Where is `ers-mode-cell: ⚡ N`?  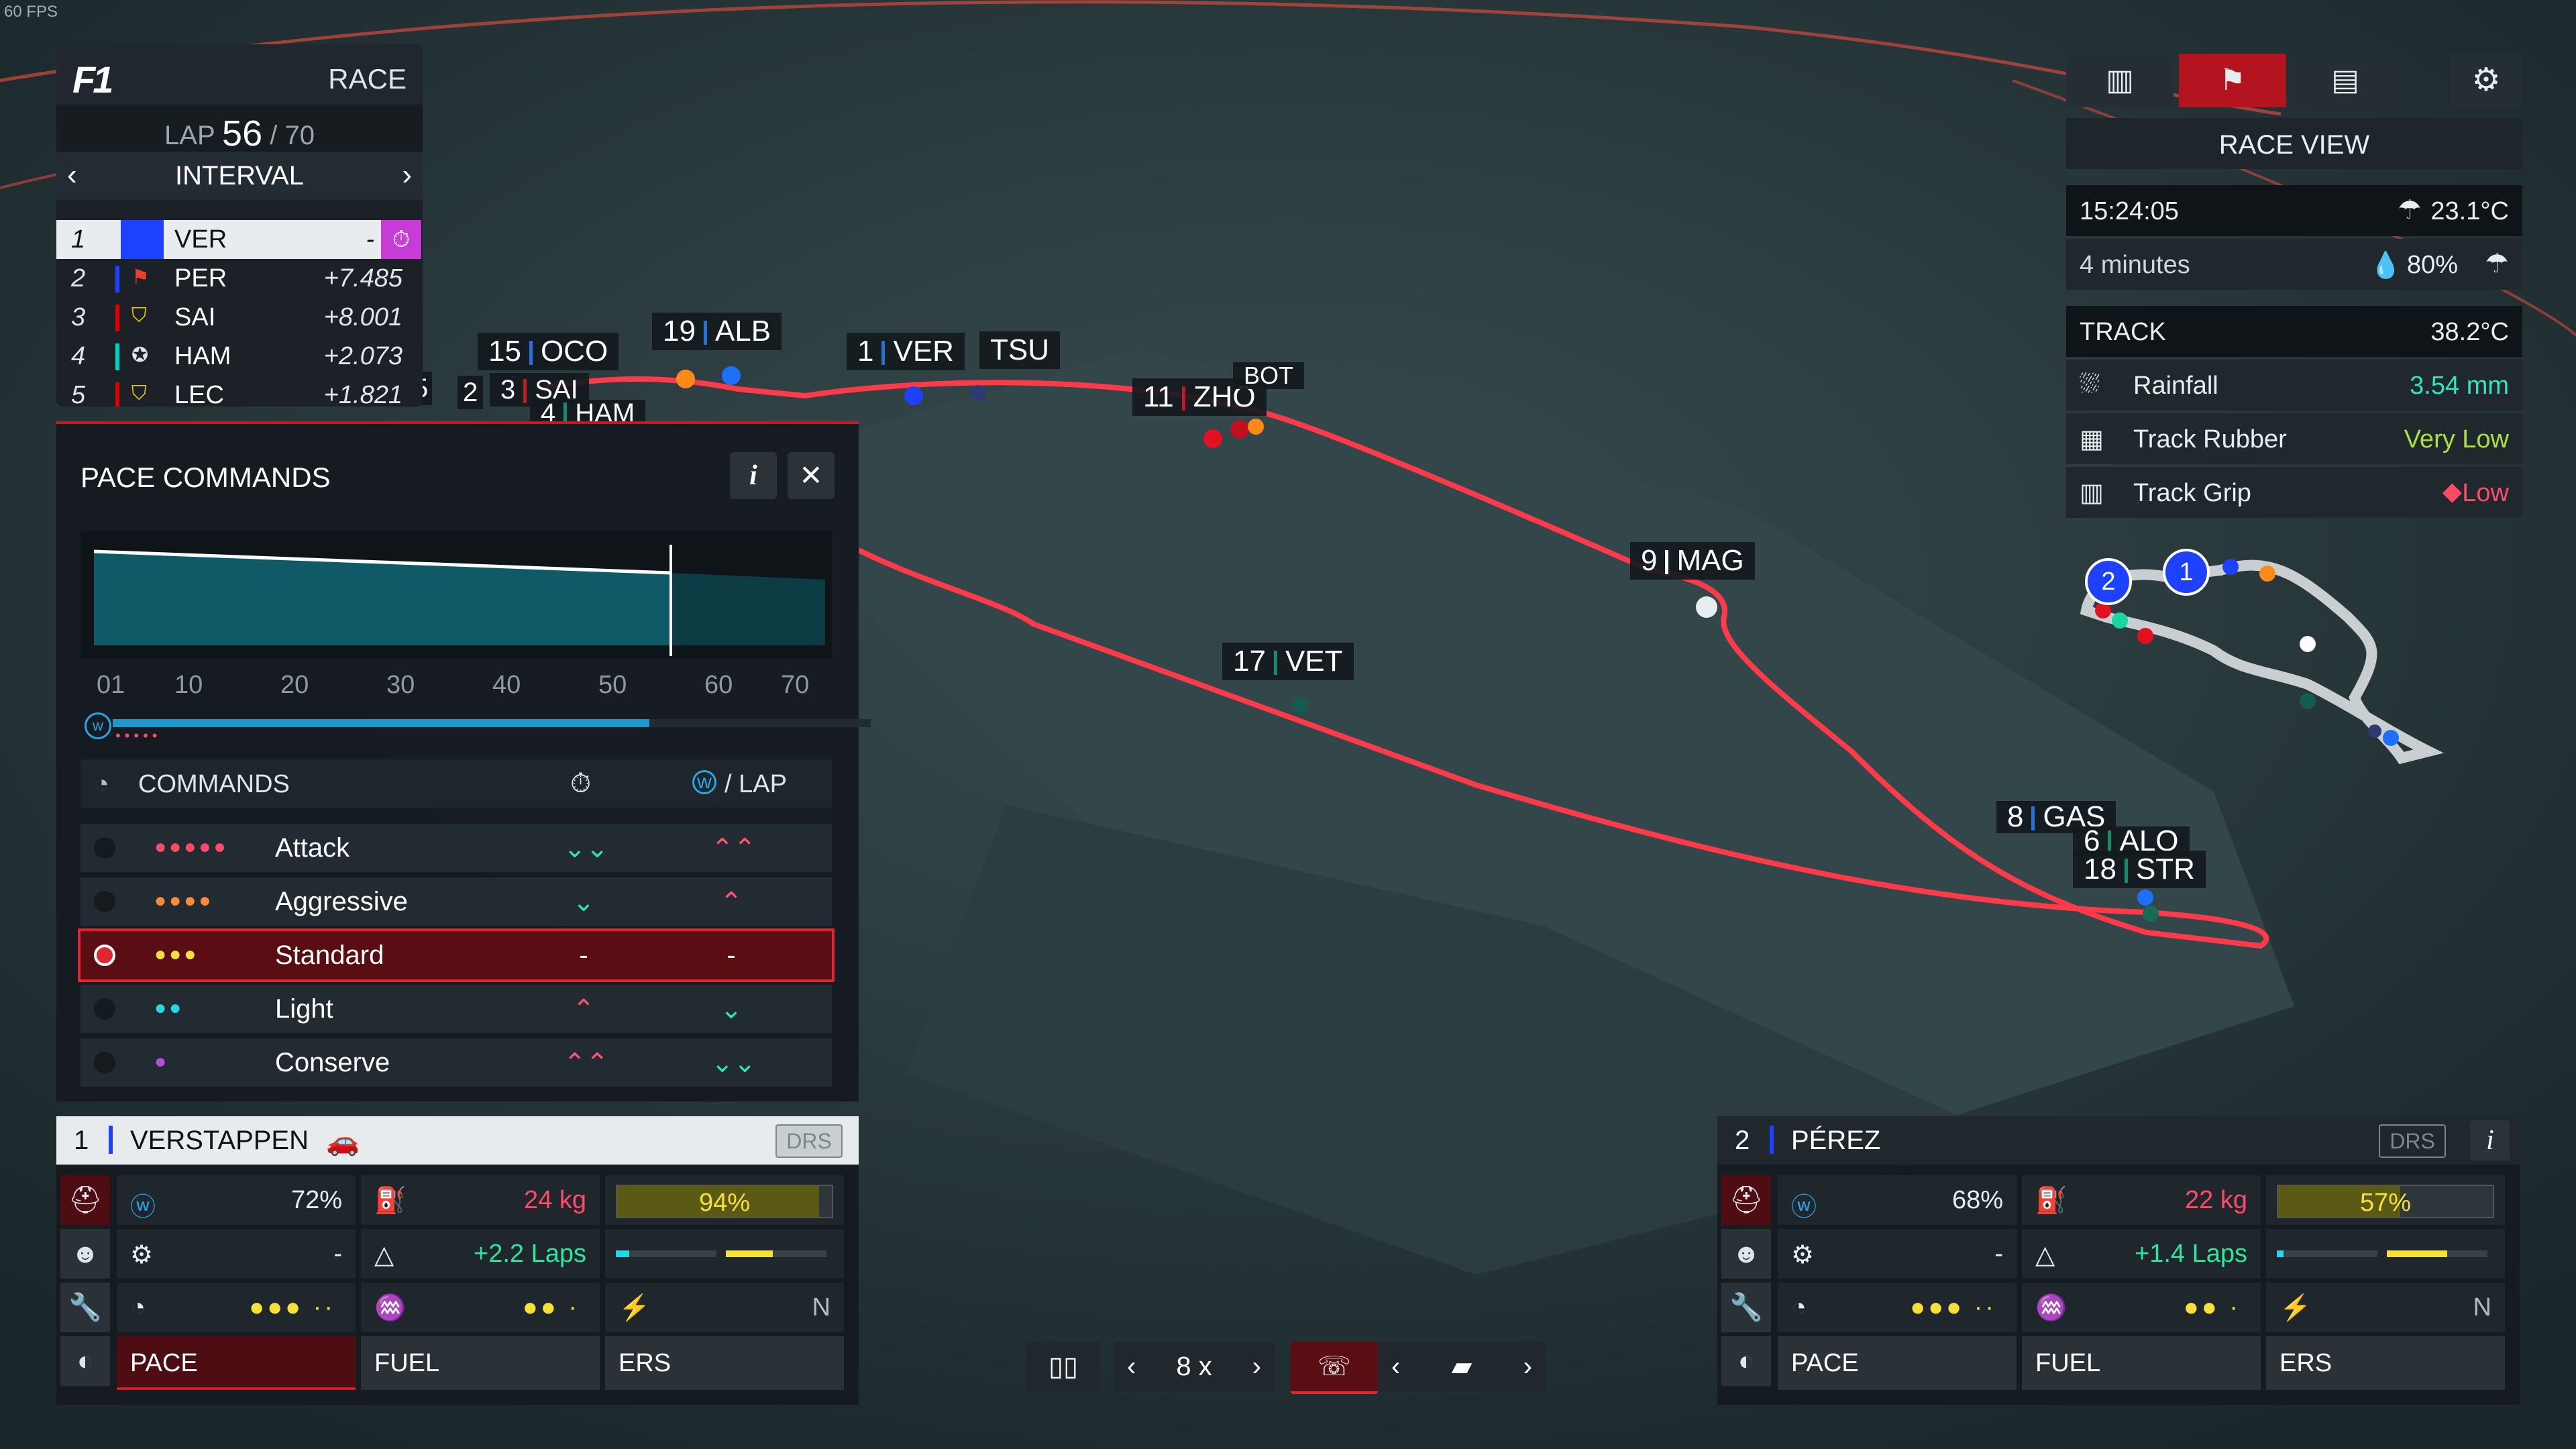 ers-mode-cell: ⚡ N is located at coordinates (2385, 1307).